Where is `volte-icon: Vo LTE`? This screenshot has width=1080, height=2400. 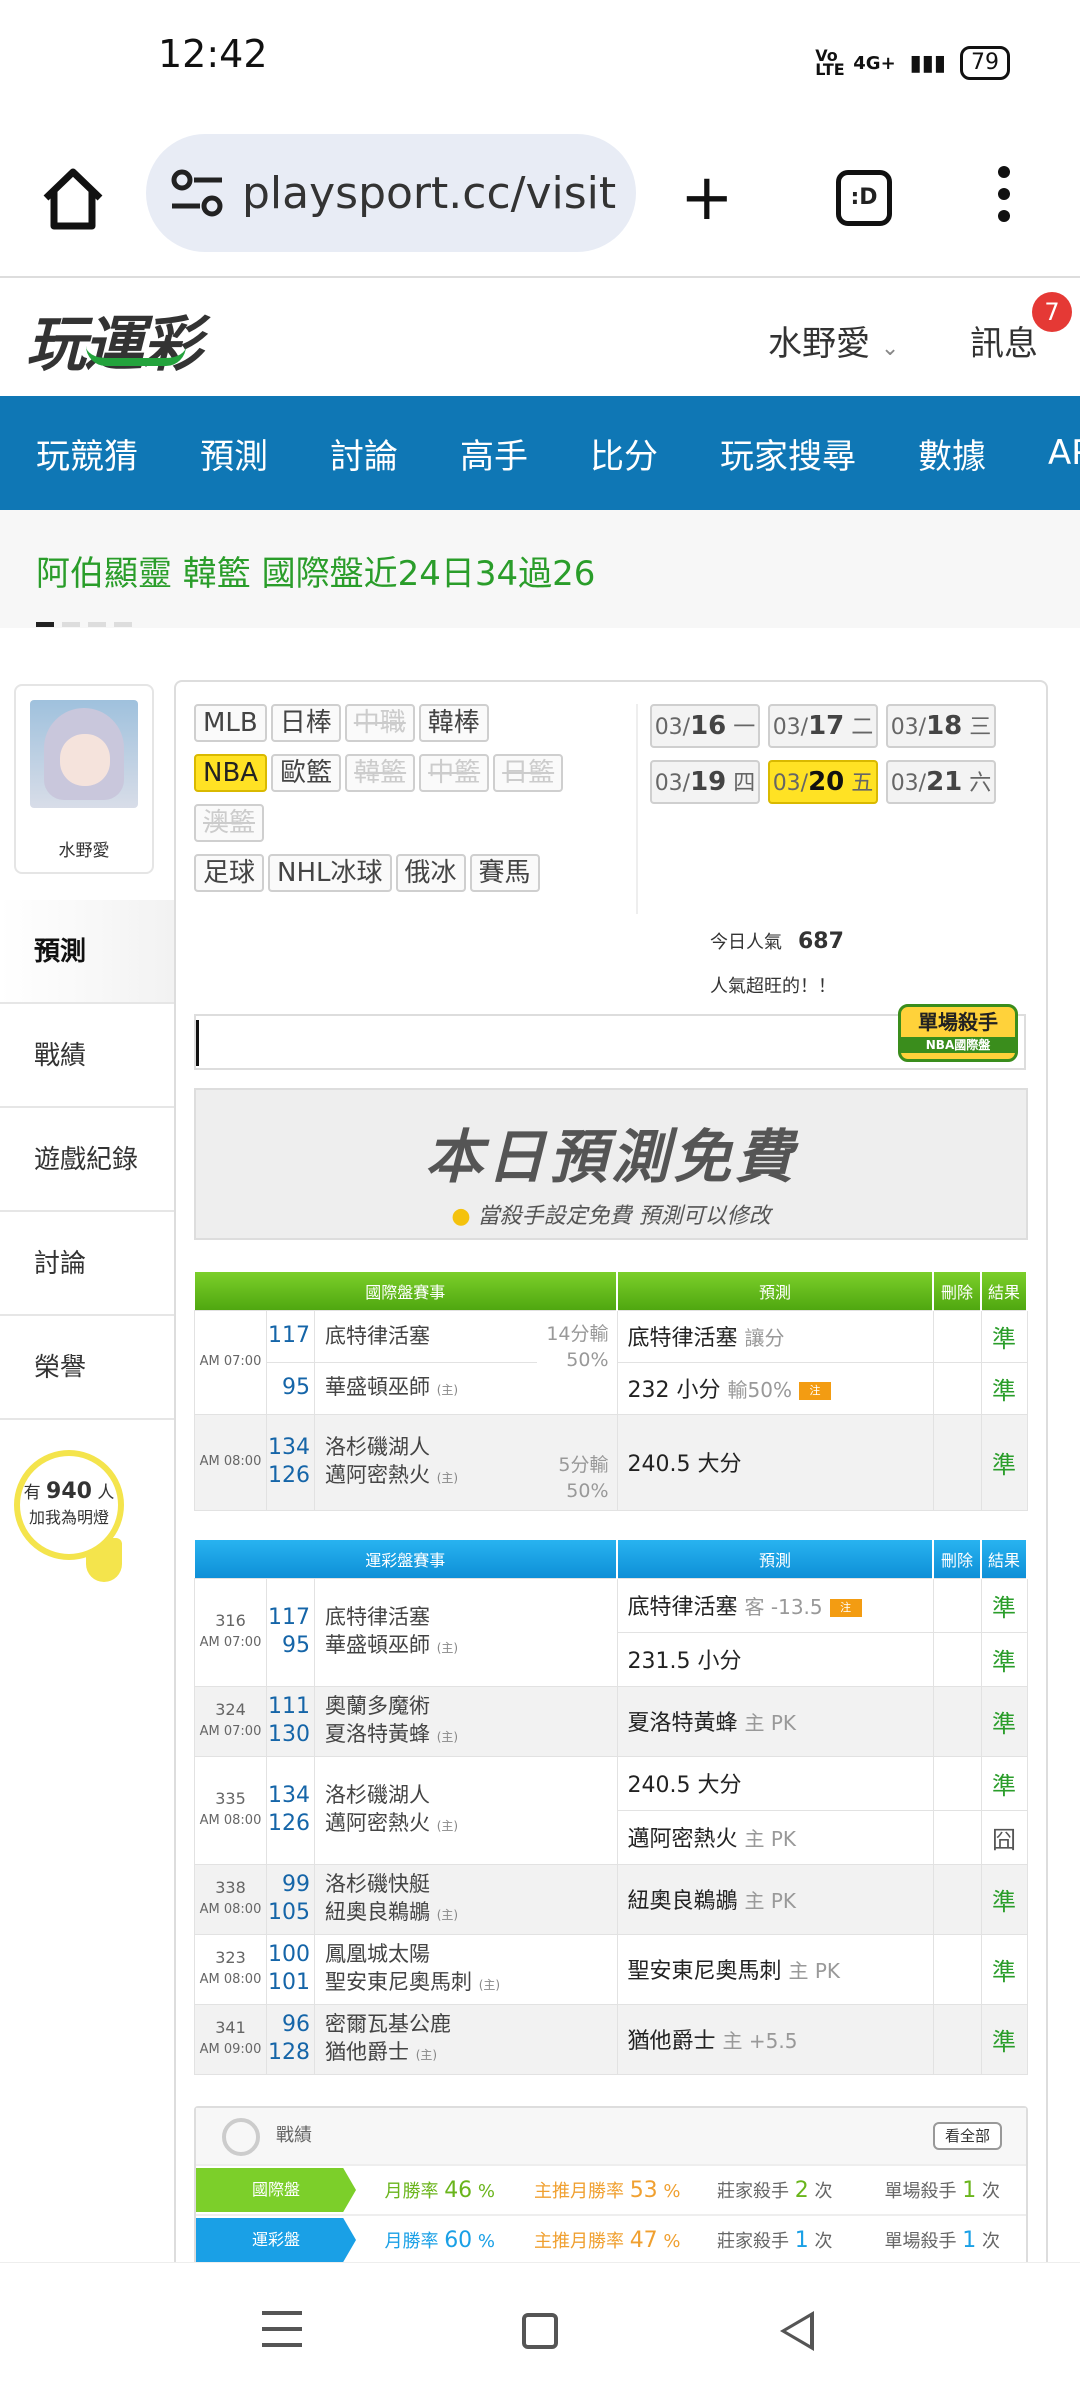 volte-icon: Vo LTE is located at coordinates (830, 62).